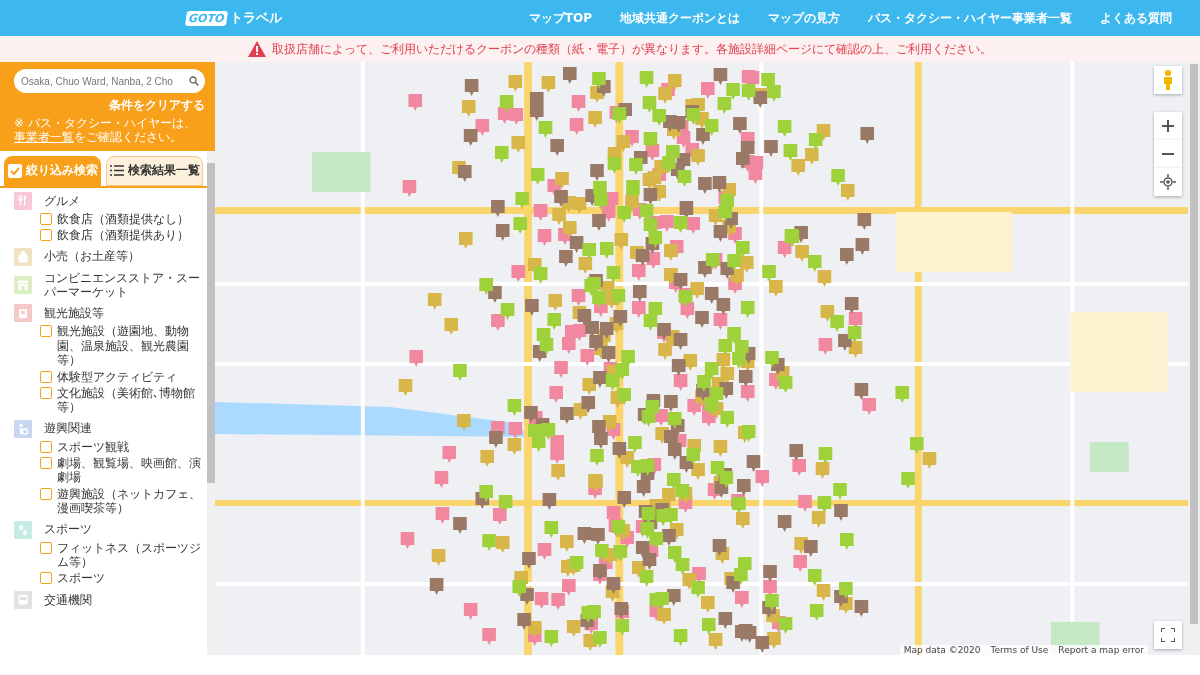  I want to click on checkbox-label: スポーツ観戦, so click(93, 447).